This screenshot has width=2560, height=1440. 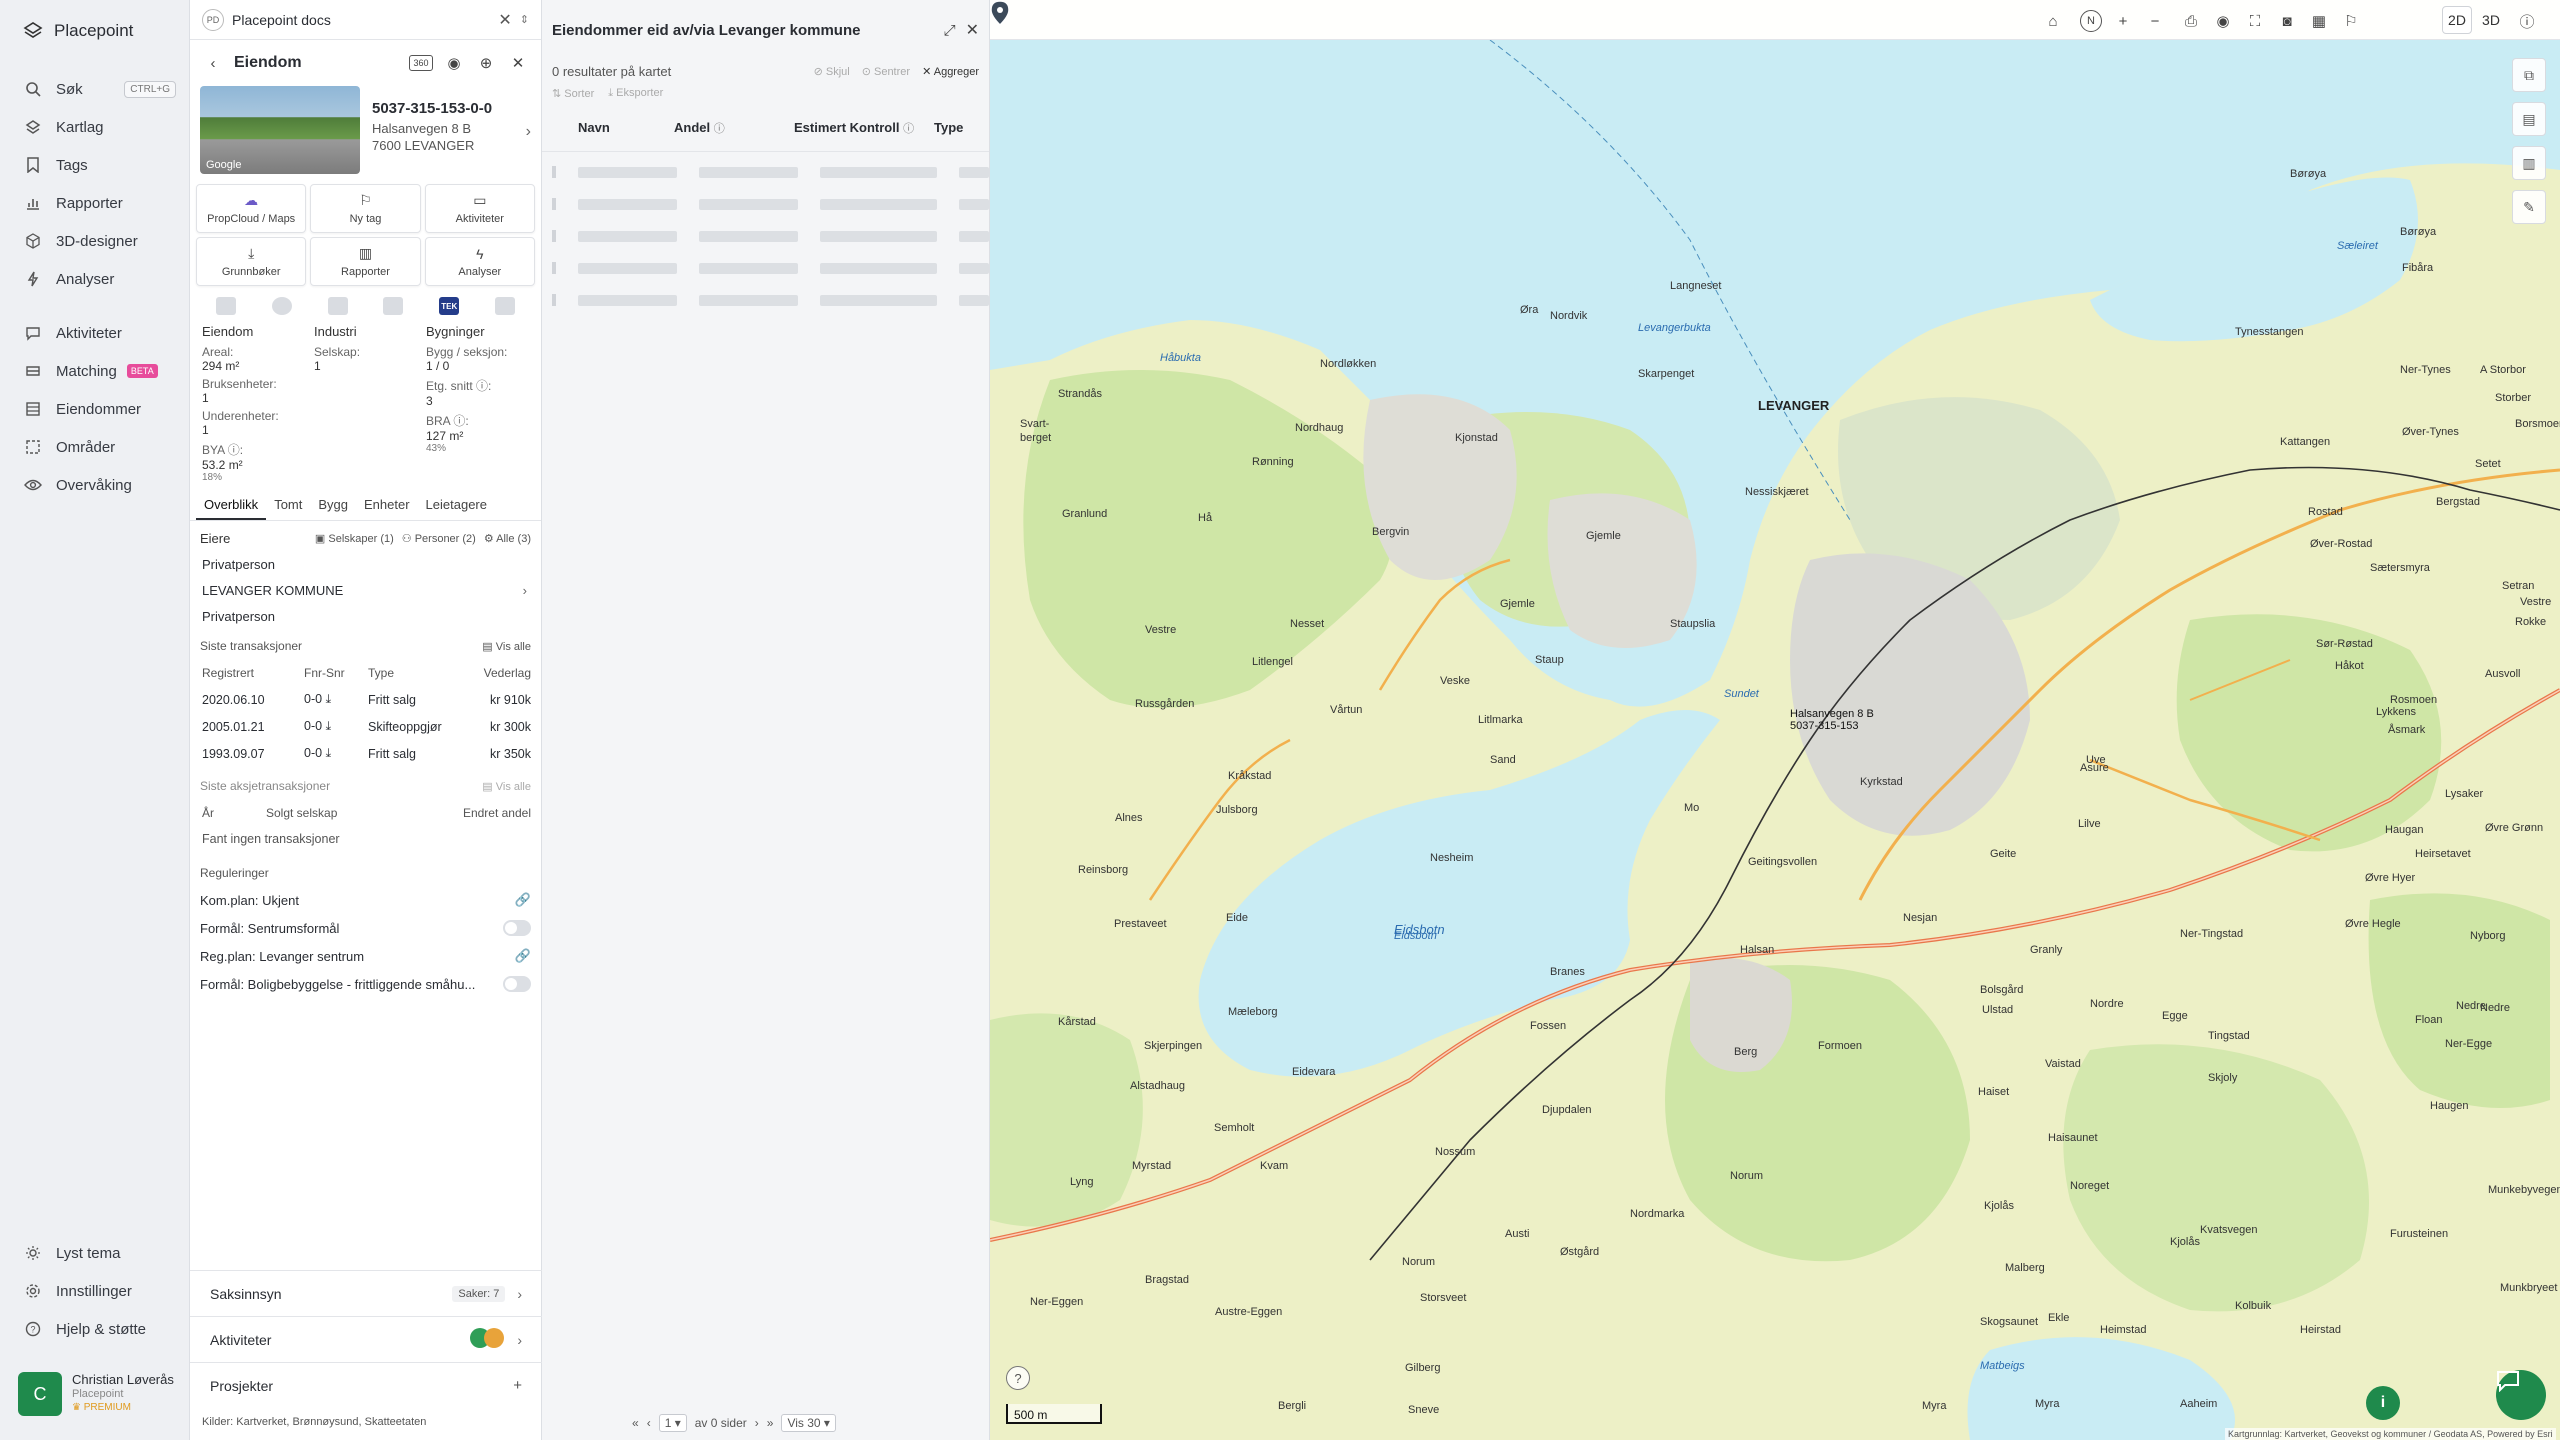 I want to click on nav-item-rapporter: Rapporter, so click(x=95, y=203).